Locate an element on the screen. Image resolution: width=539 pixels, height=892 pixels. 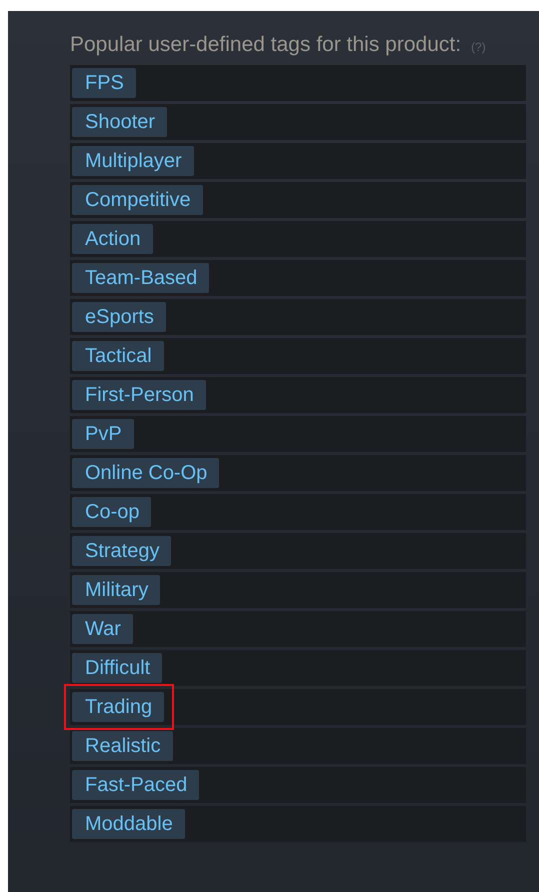
tag-link: Online Co-Op is located at coordinates (146, 473).